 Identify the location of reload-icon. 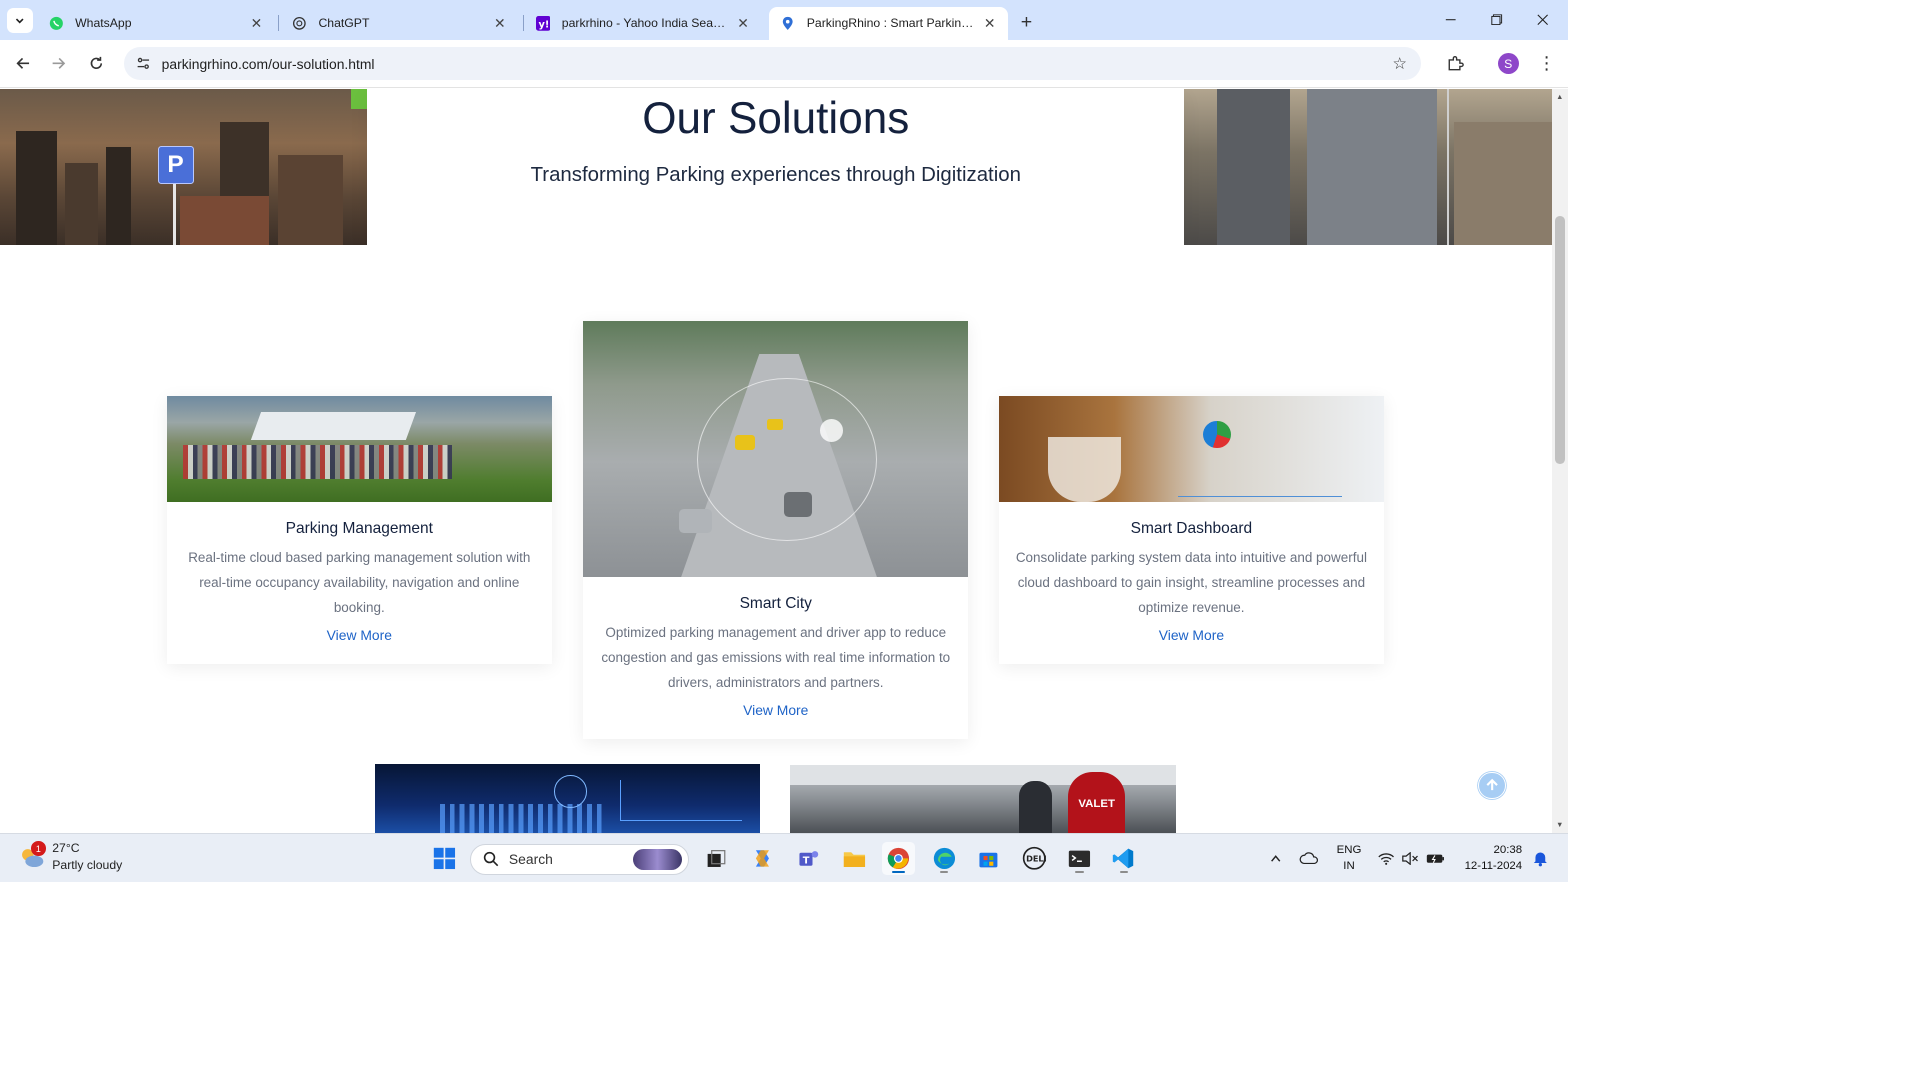
(96, 63).